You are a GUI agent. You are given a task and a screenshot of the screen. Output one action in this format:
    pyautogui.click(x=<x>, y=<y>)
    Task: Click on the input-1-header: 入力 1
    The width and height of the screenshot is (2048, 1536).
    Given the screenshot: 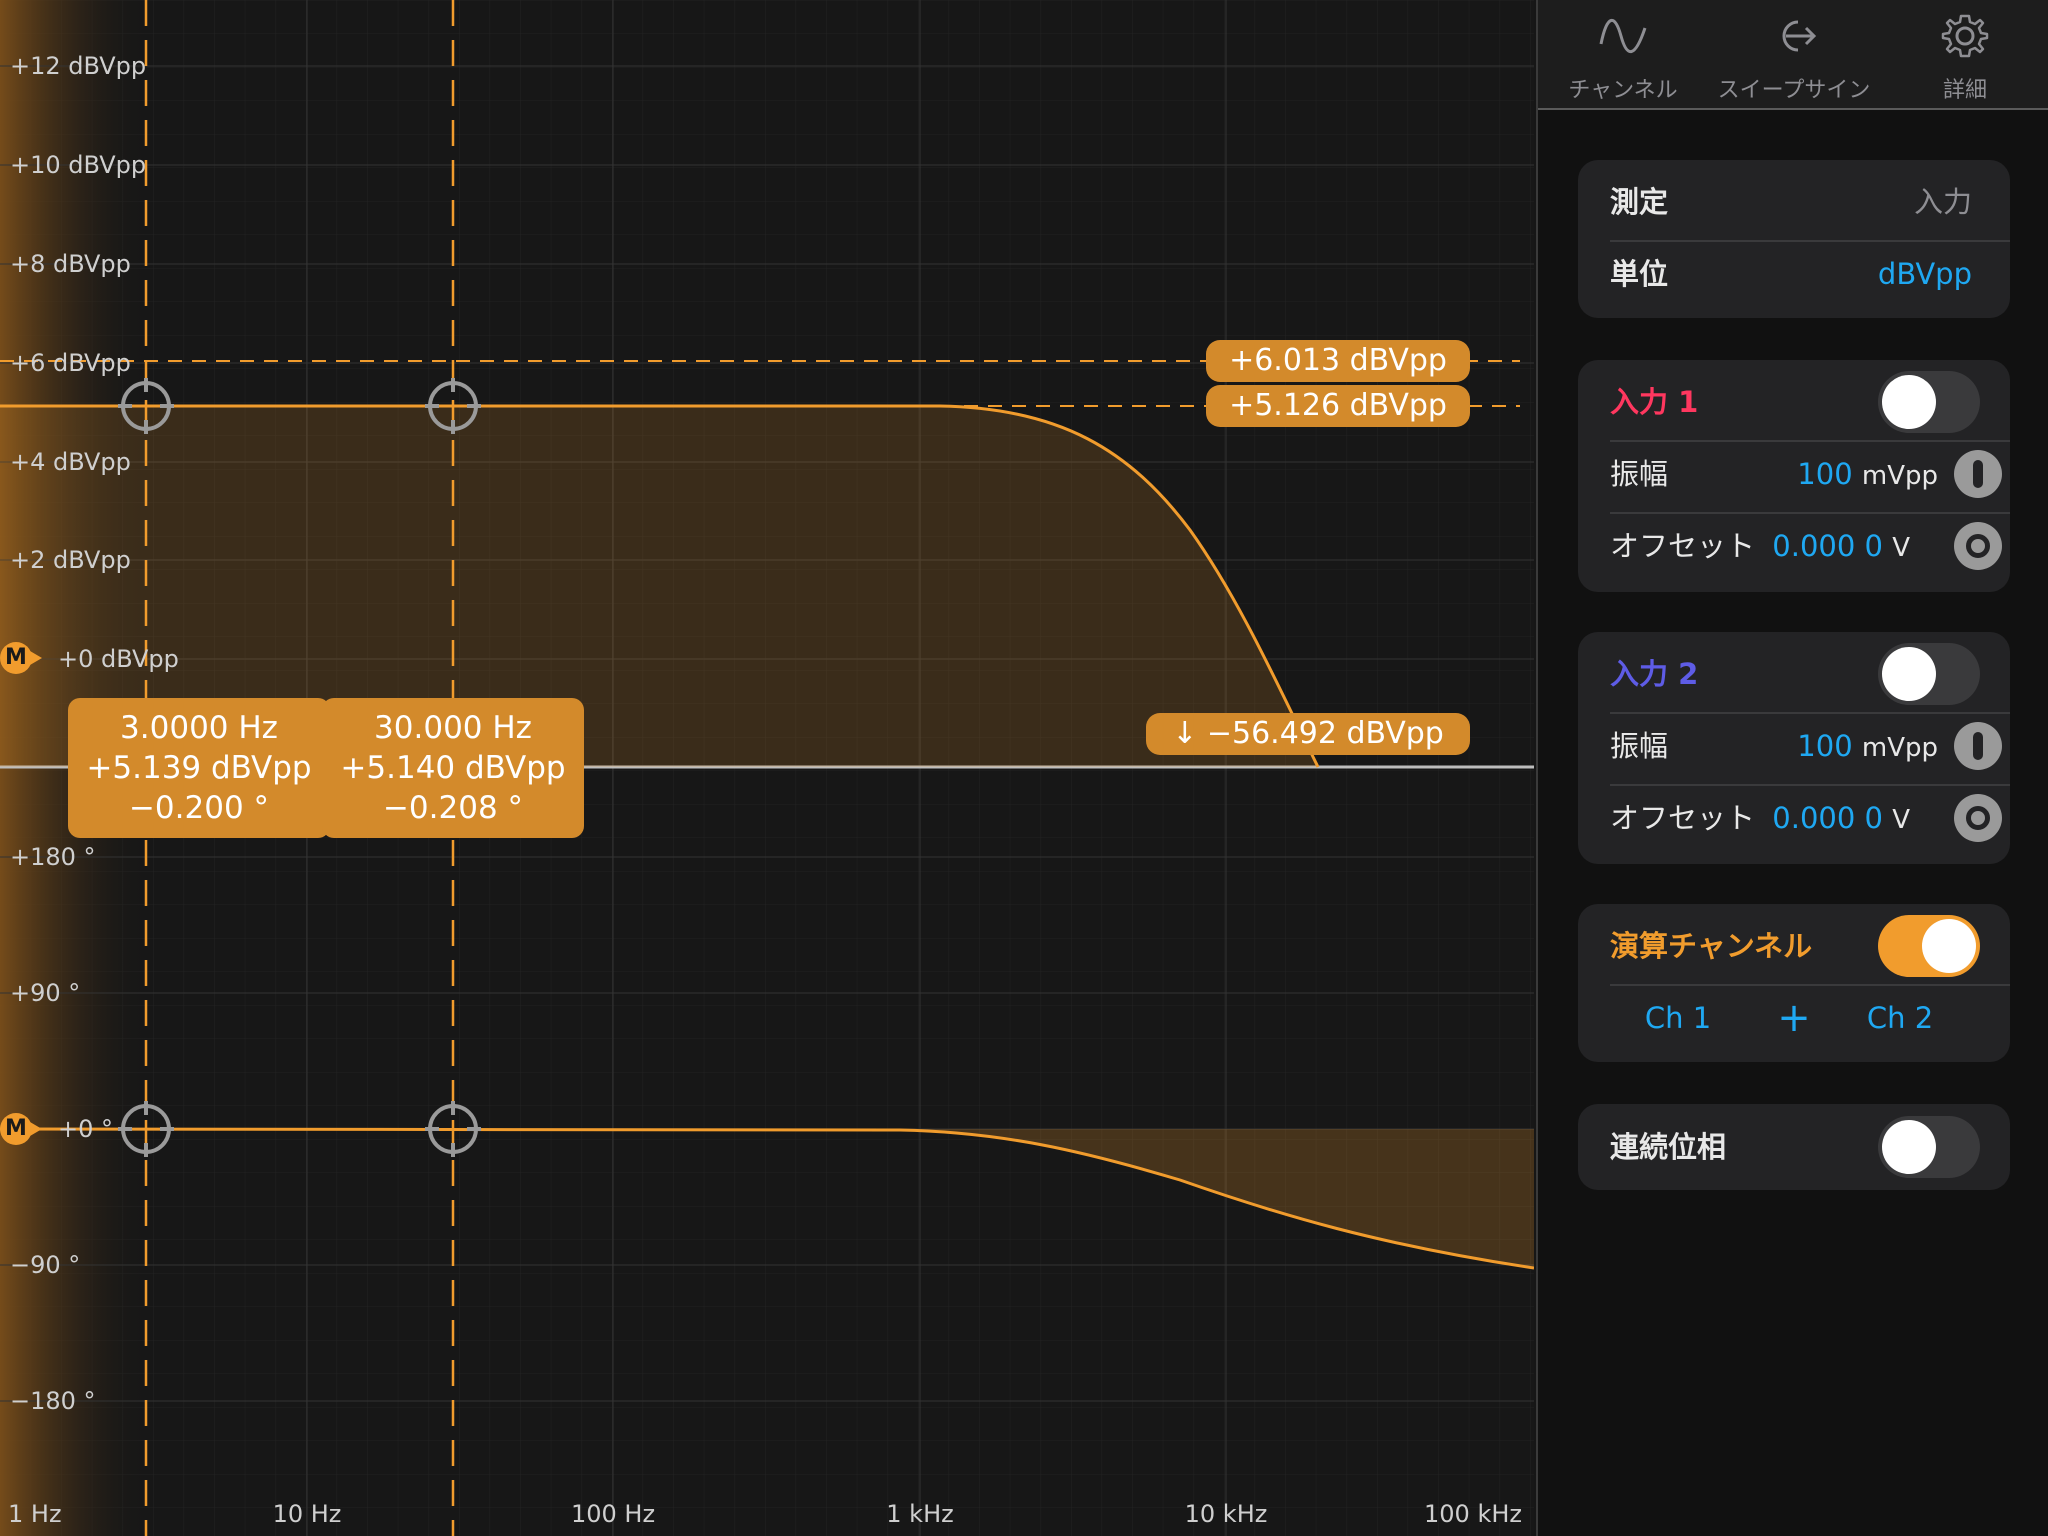 What is the action you would take?
    pyautogui.click(x=1794, y=402)
    